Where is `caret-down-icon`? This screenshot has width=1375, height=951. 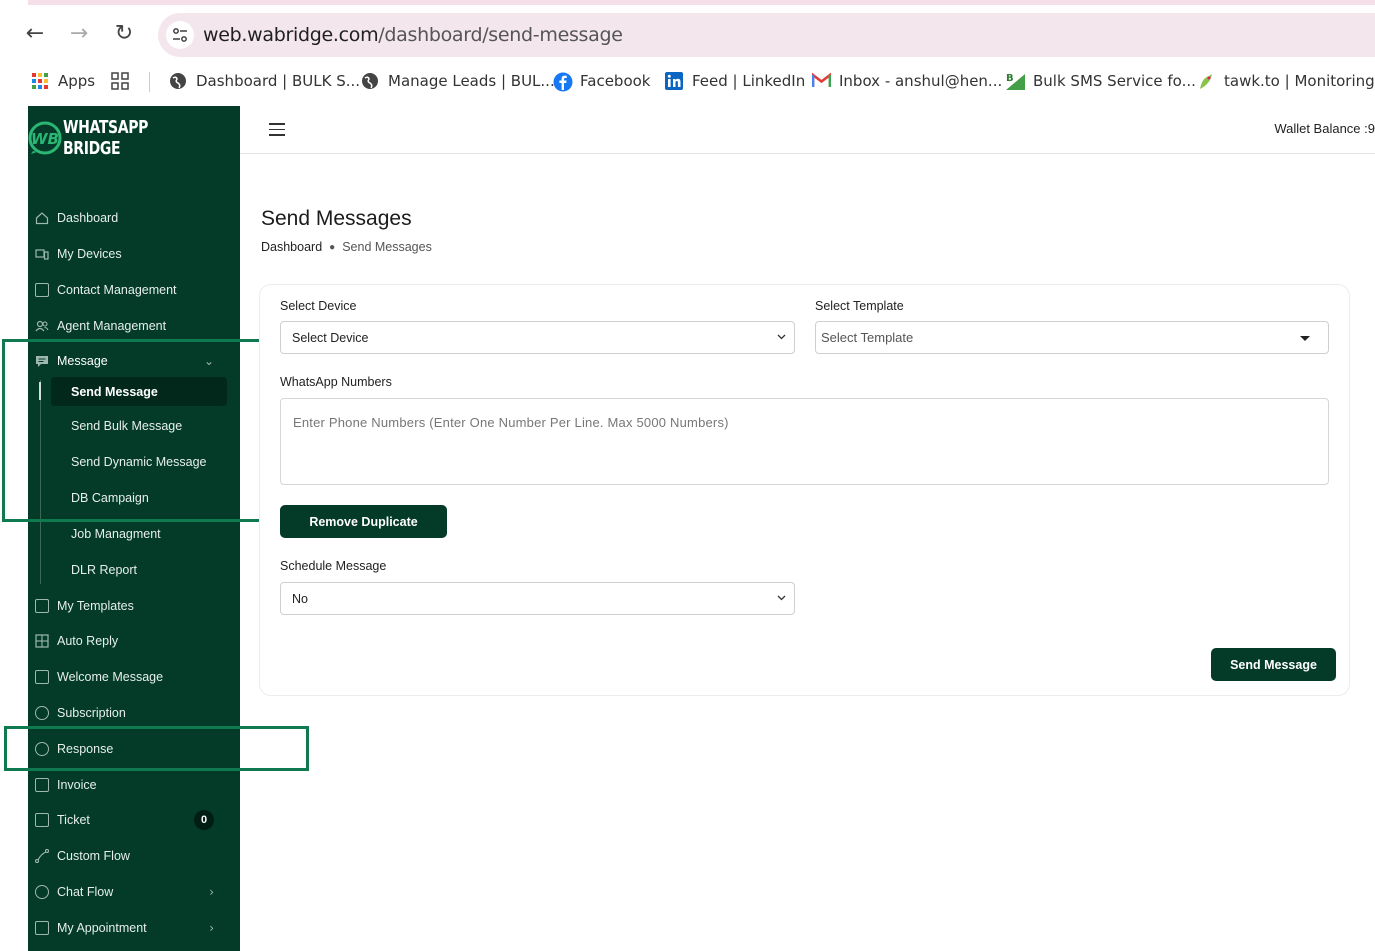
caret-down-icon is located at coordinates (1305, 338).